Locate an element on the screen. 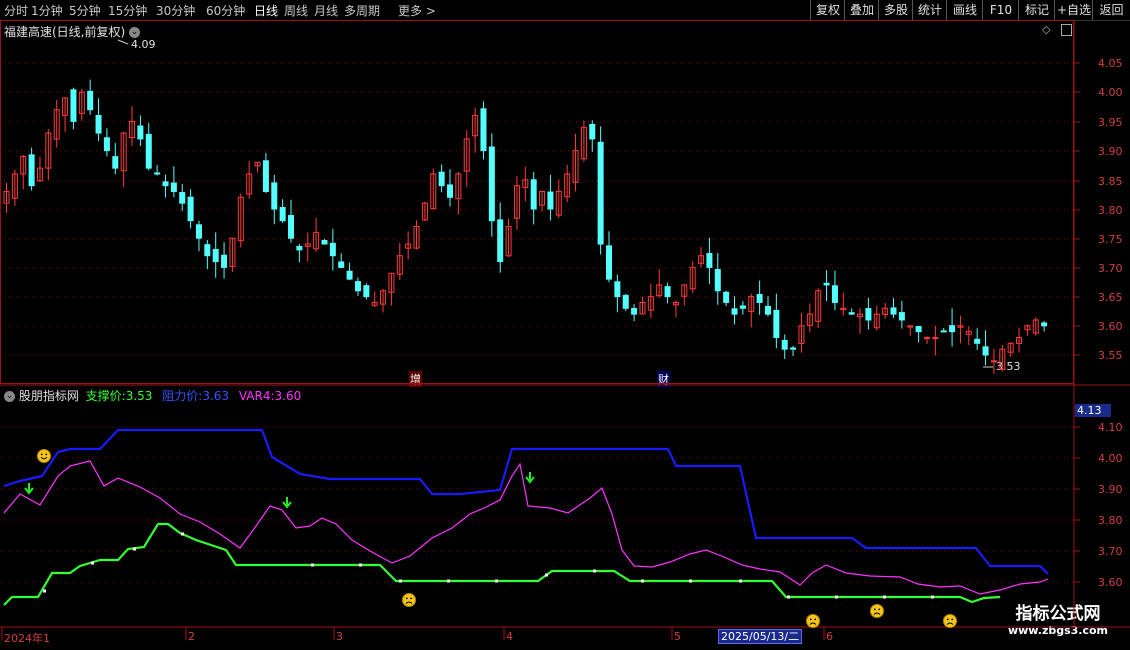 This screenshot has height=650, width=1130. high-pointer is located at coordinates (123, 42).